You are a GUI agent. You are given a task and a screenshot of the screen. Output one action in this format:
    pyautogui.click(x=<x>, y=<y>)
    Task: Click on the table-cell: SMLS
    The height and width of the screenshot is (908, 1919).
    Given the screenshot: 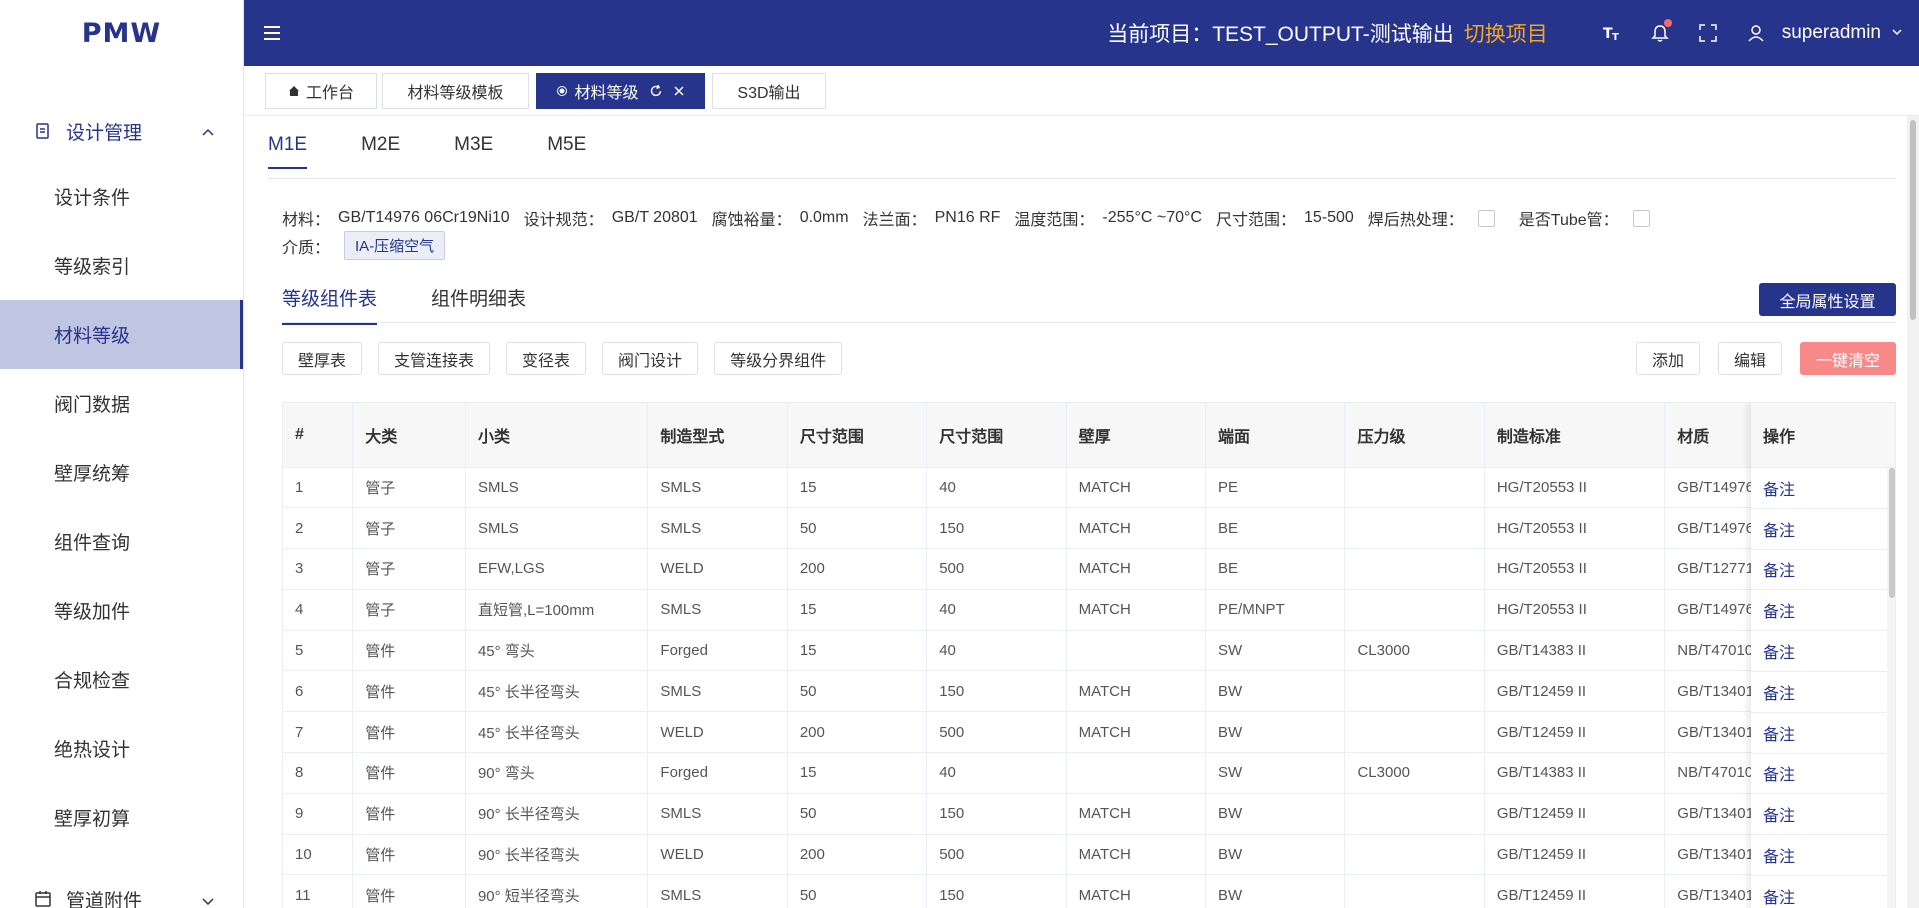 What is the action you would take?
    pyautogui.click(x=717, y=891)
    